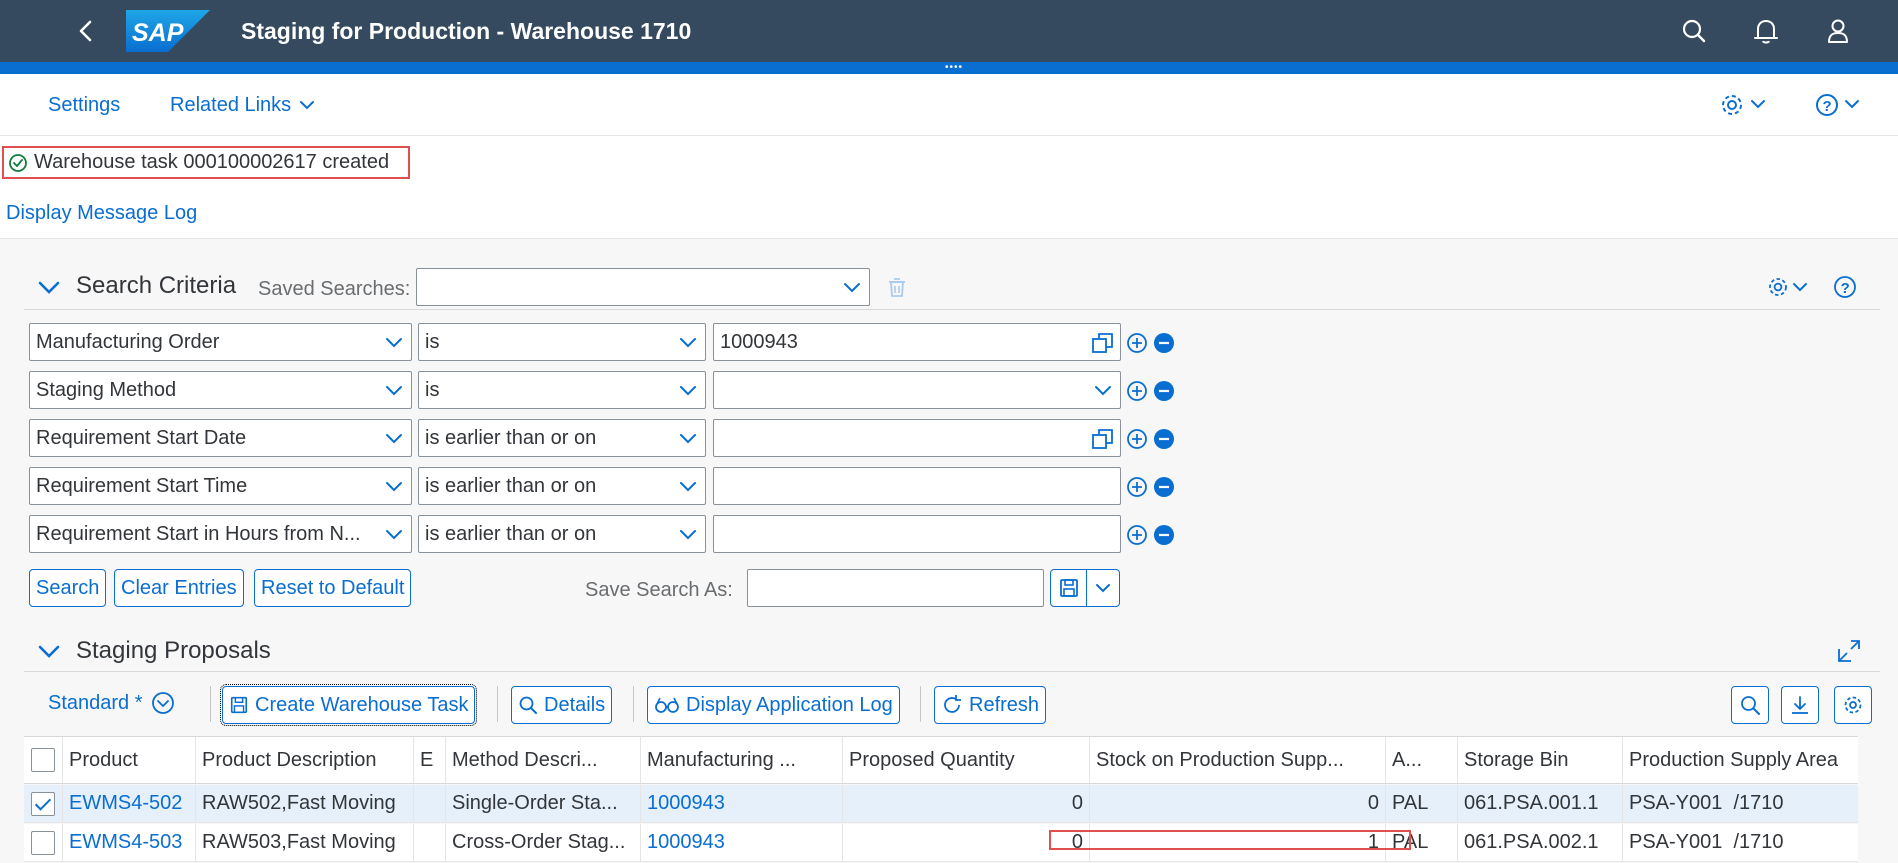 The image size is (1898, 863). What do you see at coordinates (1839, 105) in the screenshot?
I see `help-menu: ?` at bounding box center [1839, 105].